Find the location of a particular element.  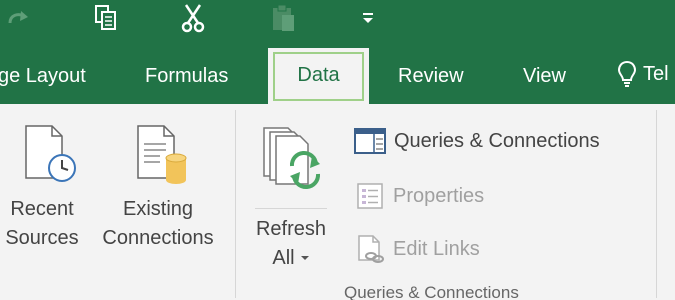

properties-label: Properties is located at coordinates (439, 195).